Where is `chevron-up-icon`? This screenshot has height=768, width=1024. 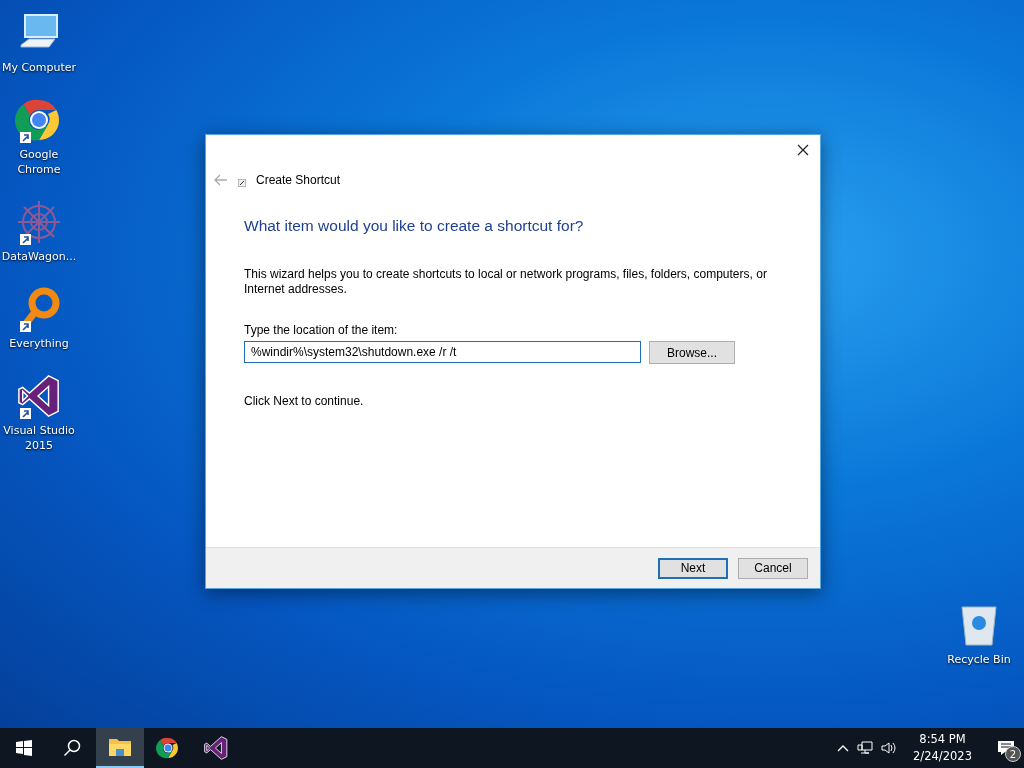 chevron-up-icon is located at coordinates (843, 748).